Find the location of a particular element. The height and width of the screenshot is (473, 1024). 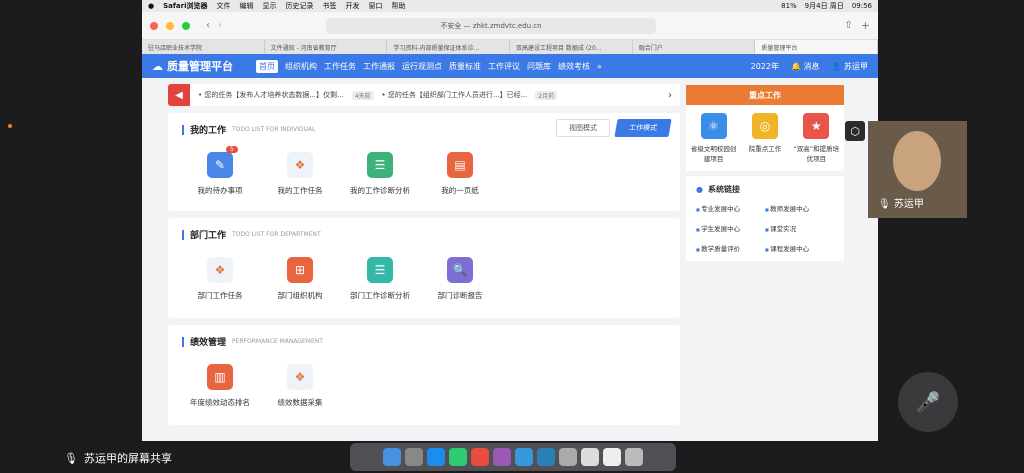

nav-issues: 问题库 is located at coordinates (539, 66).